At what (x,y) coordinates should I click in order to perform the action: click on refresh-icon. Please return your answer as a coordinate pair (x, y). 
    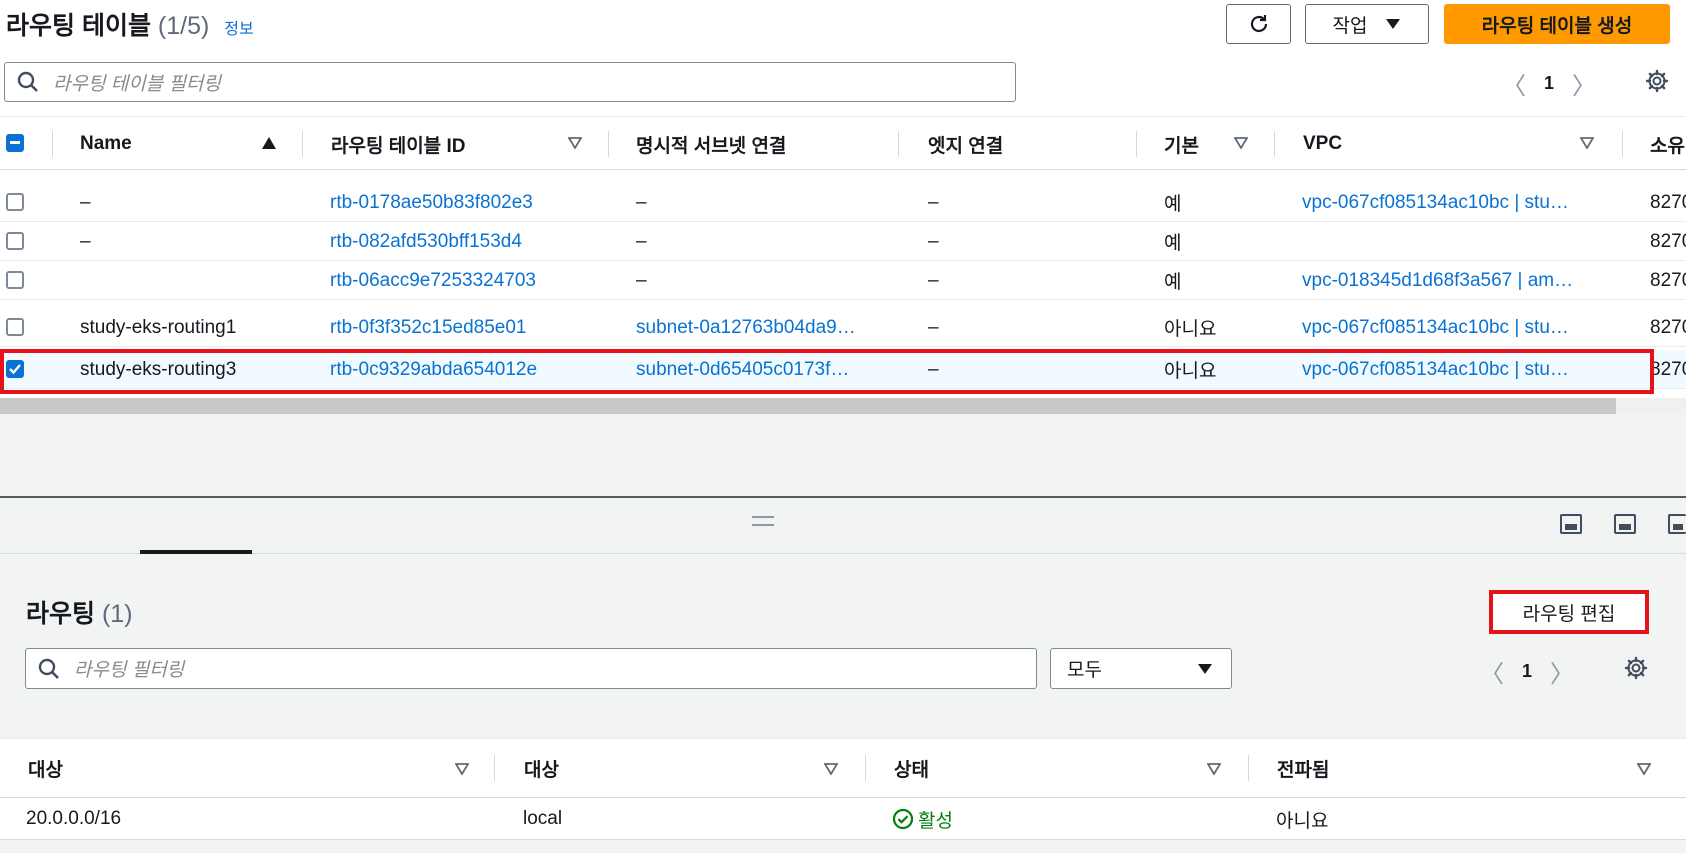
    Looking at the image, I should click on (1258, 24).